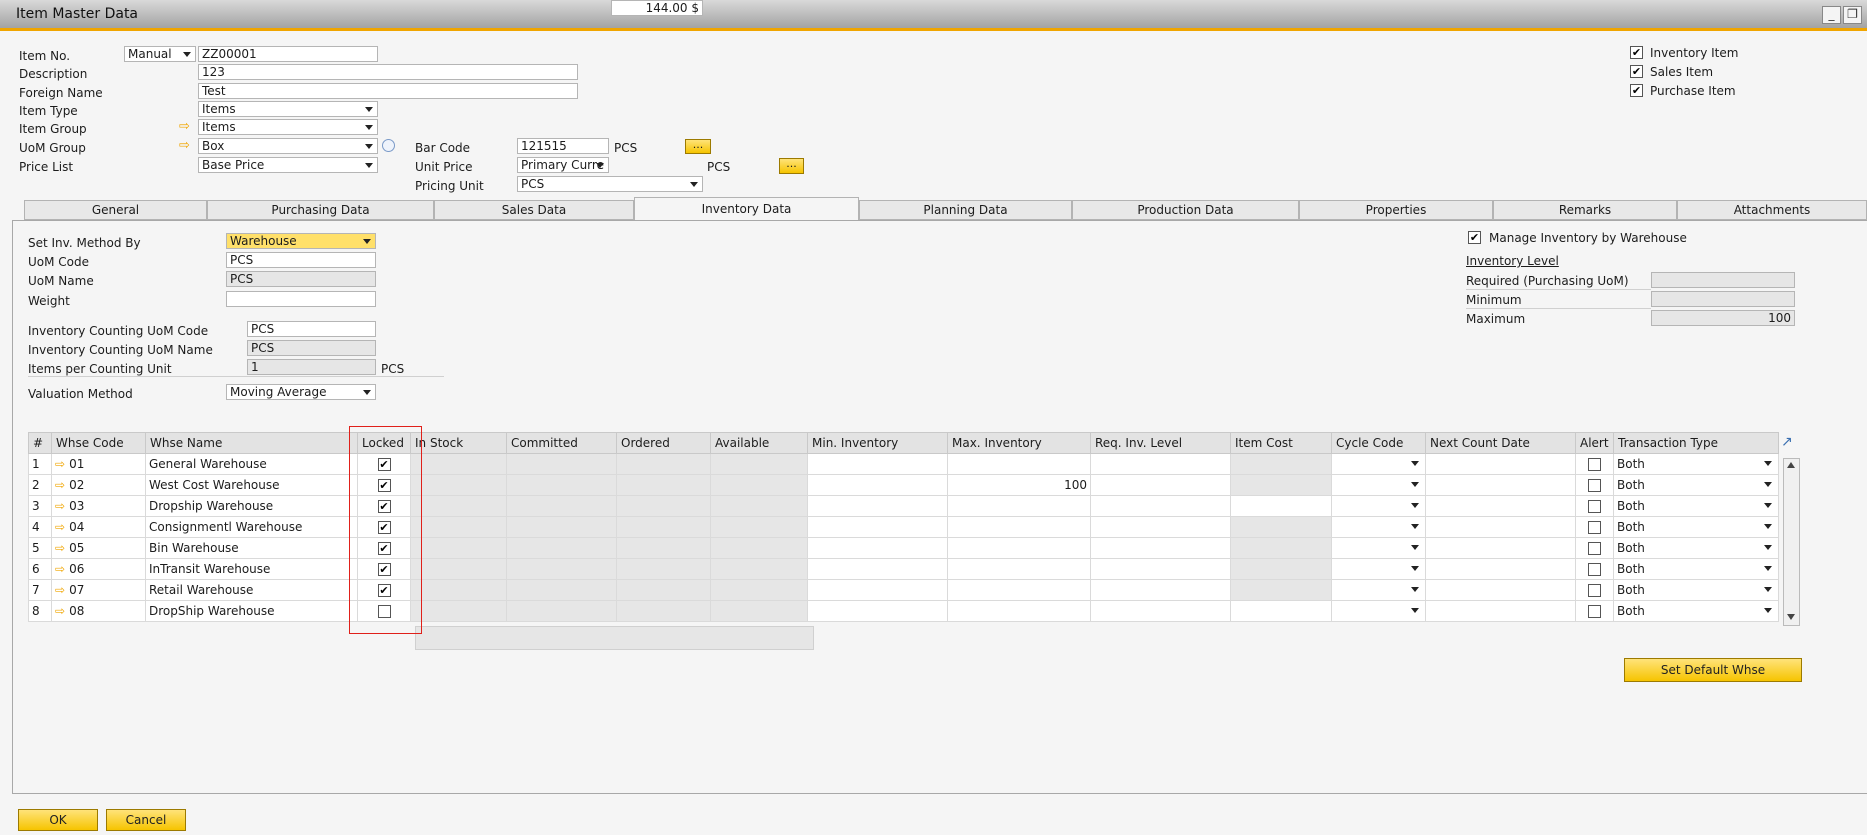 The width and height of the screenshot is (1867, 835). What do you see at coordinates (251, 569) in the screenshot?
I see `whse-name-cell: InTransit Warehouse` at bounding box center [251, 569].